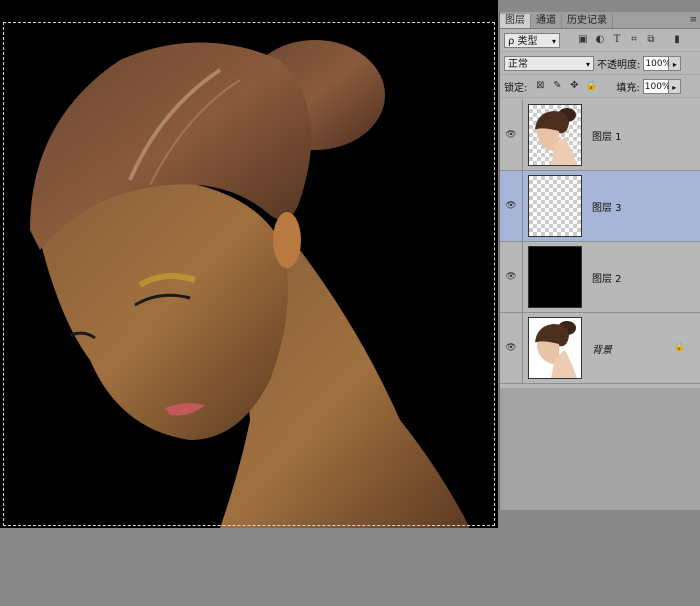 This screenshot has width=700, height=606. Describe the element at coordinates (657, 63) in the screenshot. I see `opacity-input: 100%` at that location.